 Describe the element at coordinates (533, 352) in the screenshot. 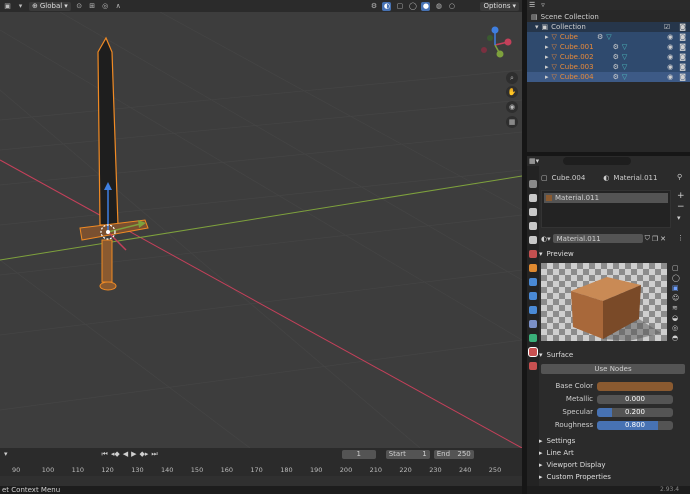

I see `material-tab-icon` at that location.